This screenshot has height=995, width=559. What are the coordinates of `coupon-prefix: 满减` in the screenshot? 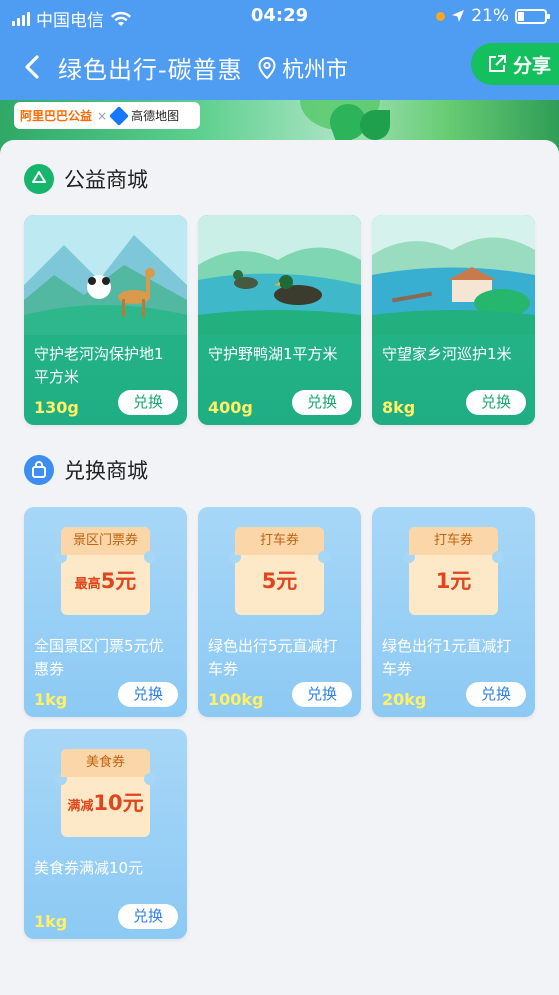 It's located at (80, 806).